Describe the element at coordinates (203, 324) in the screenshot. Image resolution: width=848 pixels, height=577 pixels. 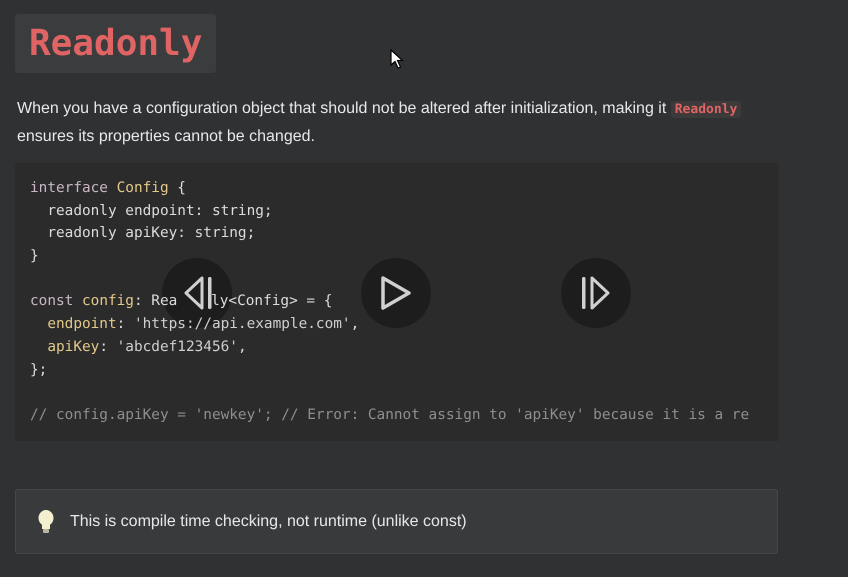
I see `code-line: endpoint: 'https://api.example.com',` at that location.